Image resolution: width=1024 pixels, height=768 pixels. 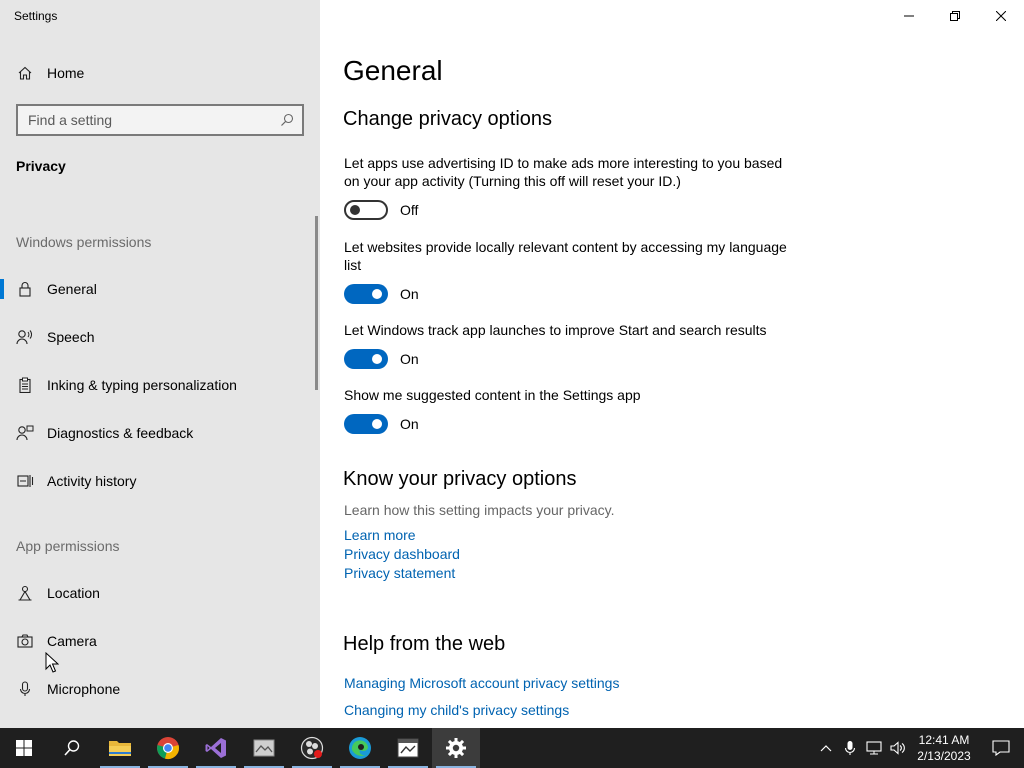 I want to click on help-web-heading: Help from the web, so click(x=424, y=644).